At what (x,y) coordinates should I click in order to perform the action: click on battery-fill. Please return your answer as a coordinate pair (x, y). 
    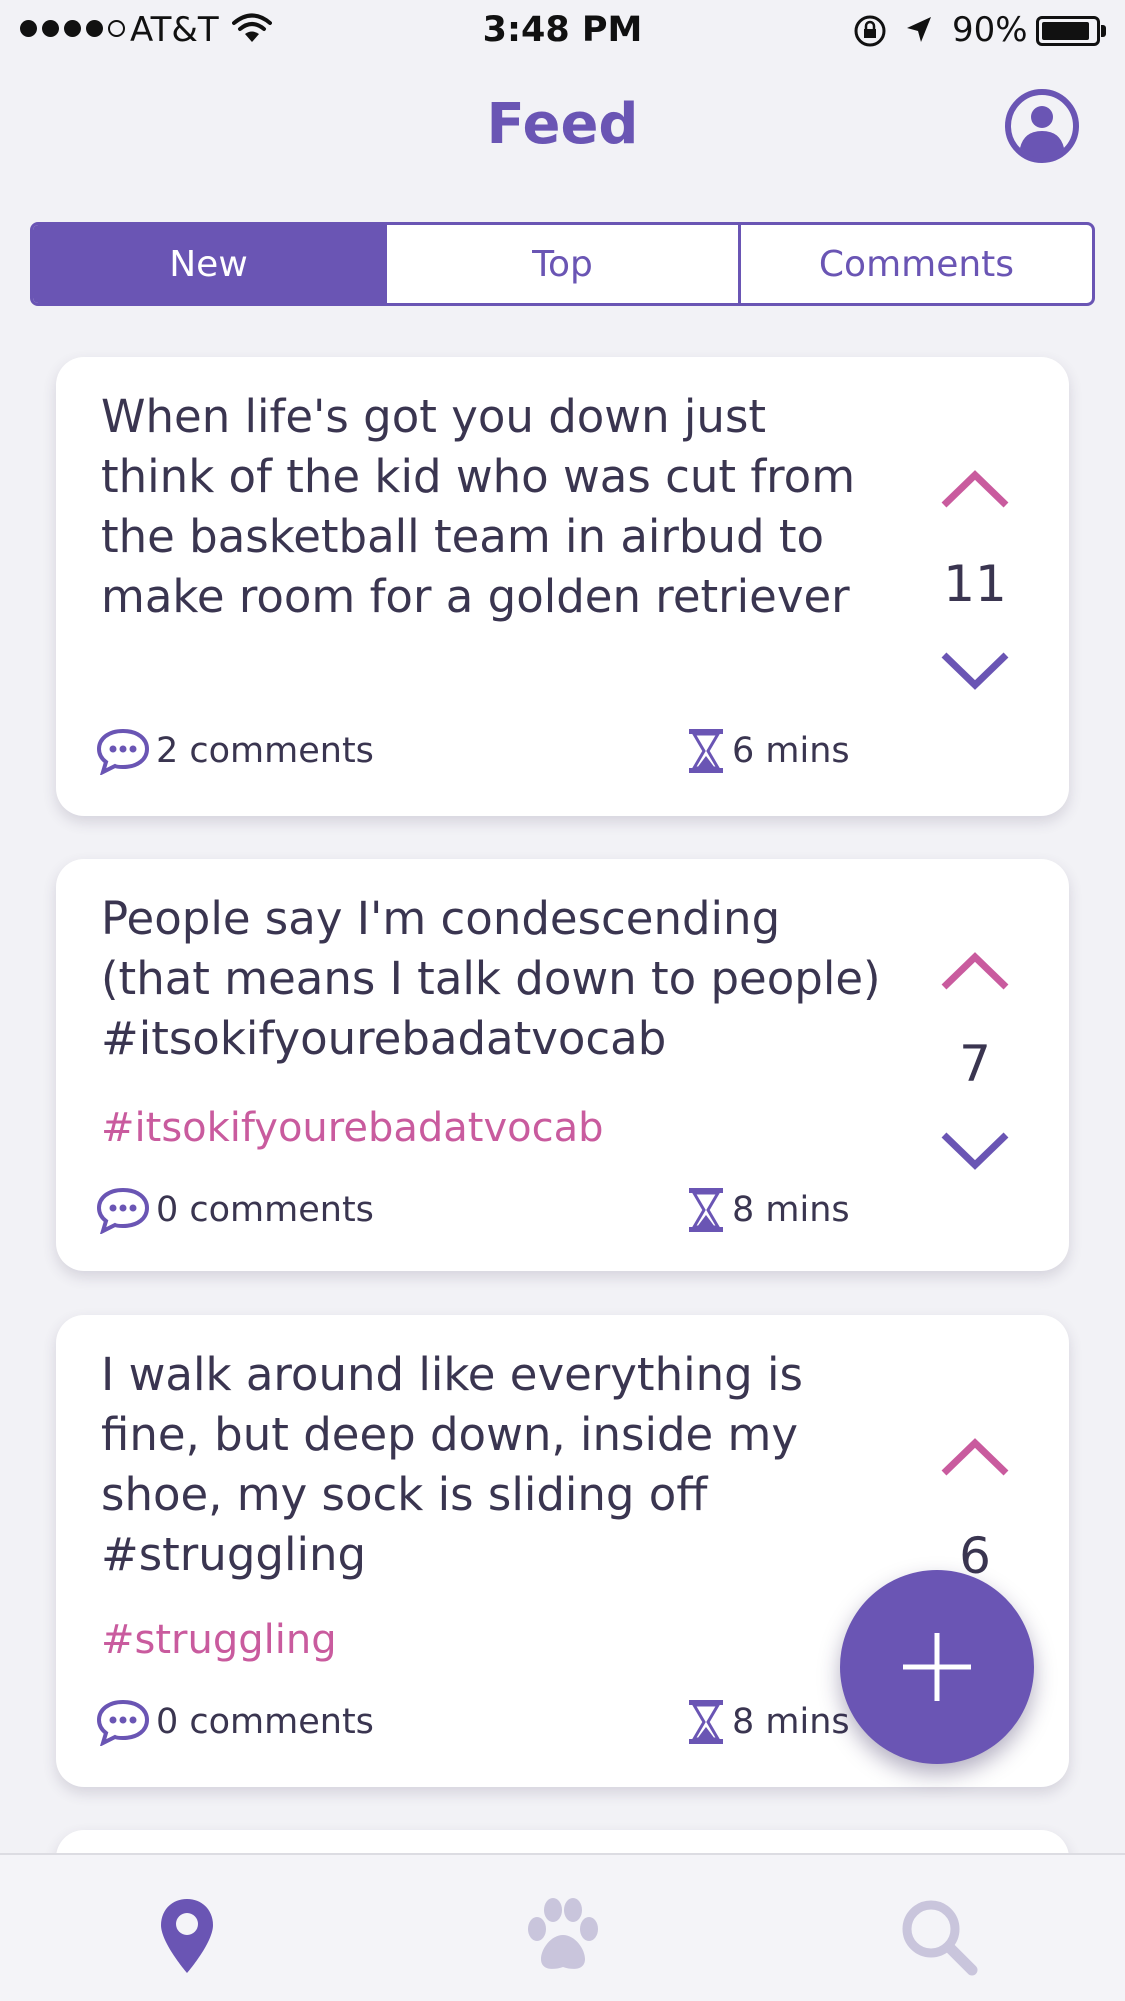
    Looking at the image, I should click on (1065, 31).